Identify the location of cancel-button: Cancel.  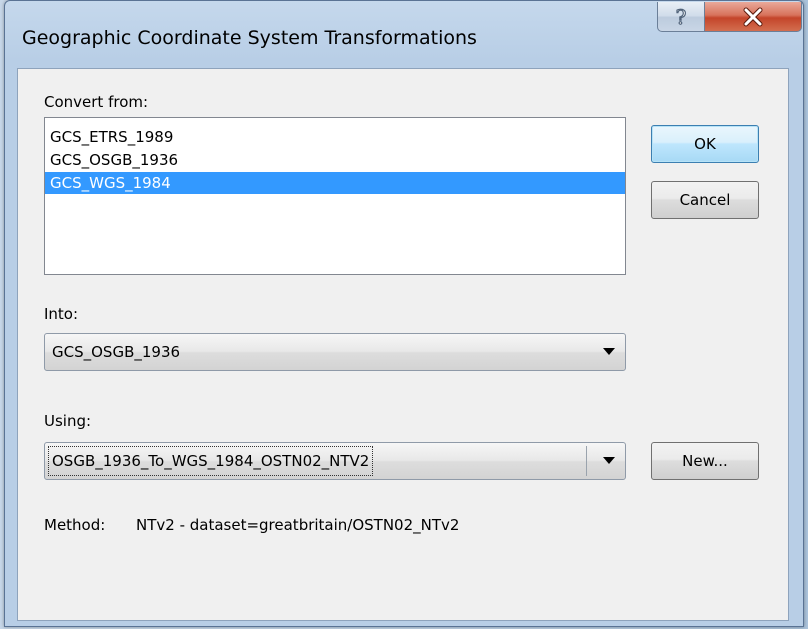
(705, 200).